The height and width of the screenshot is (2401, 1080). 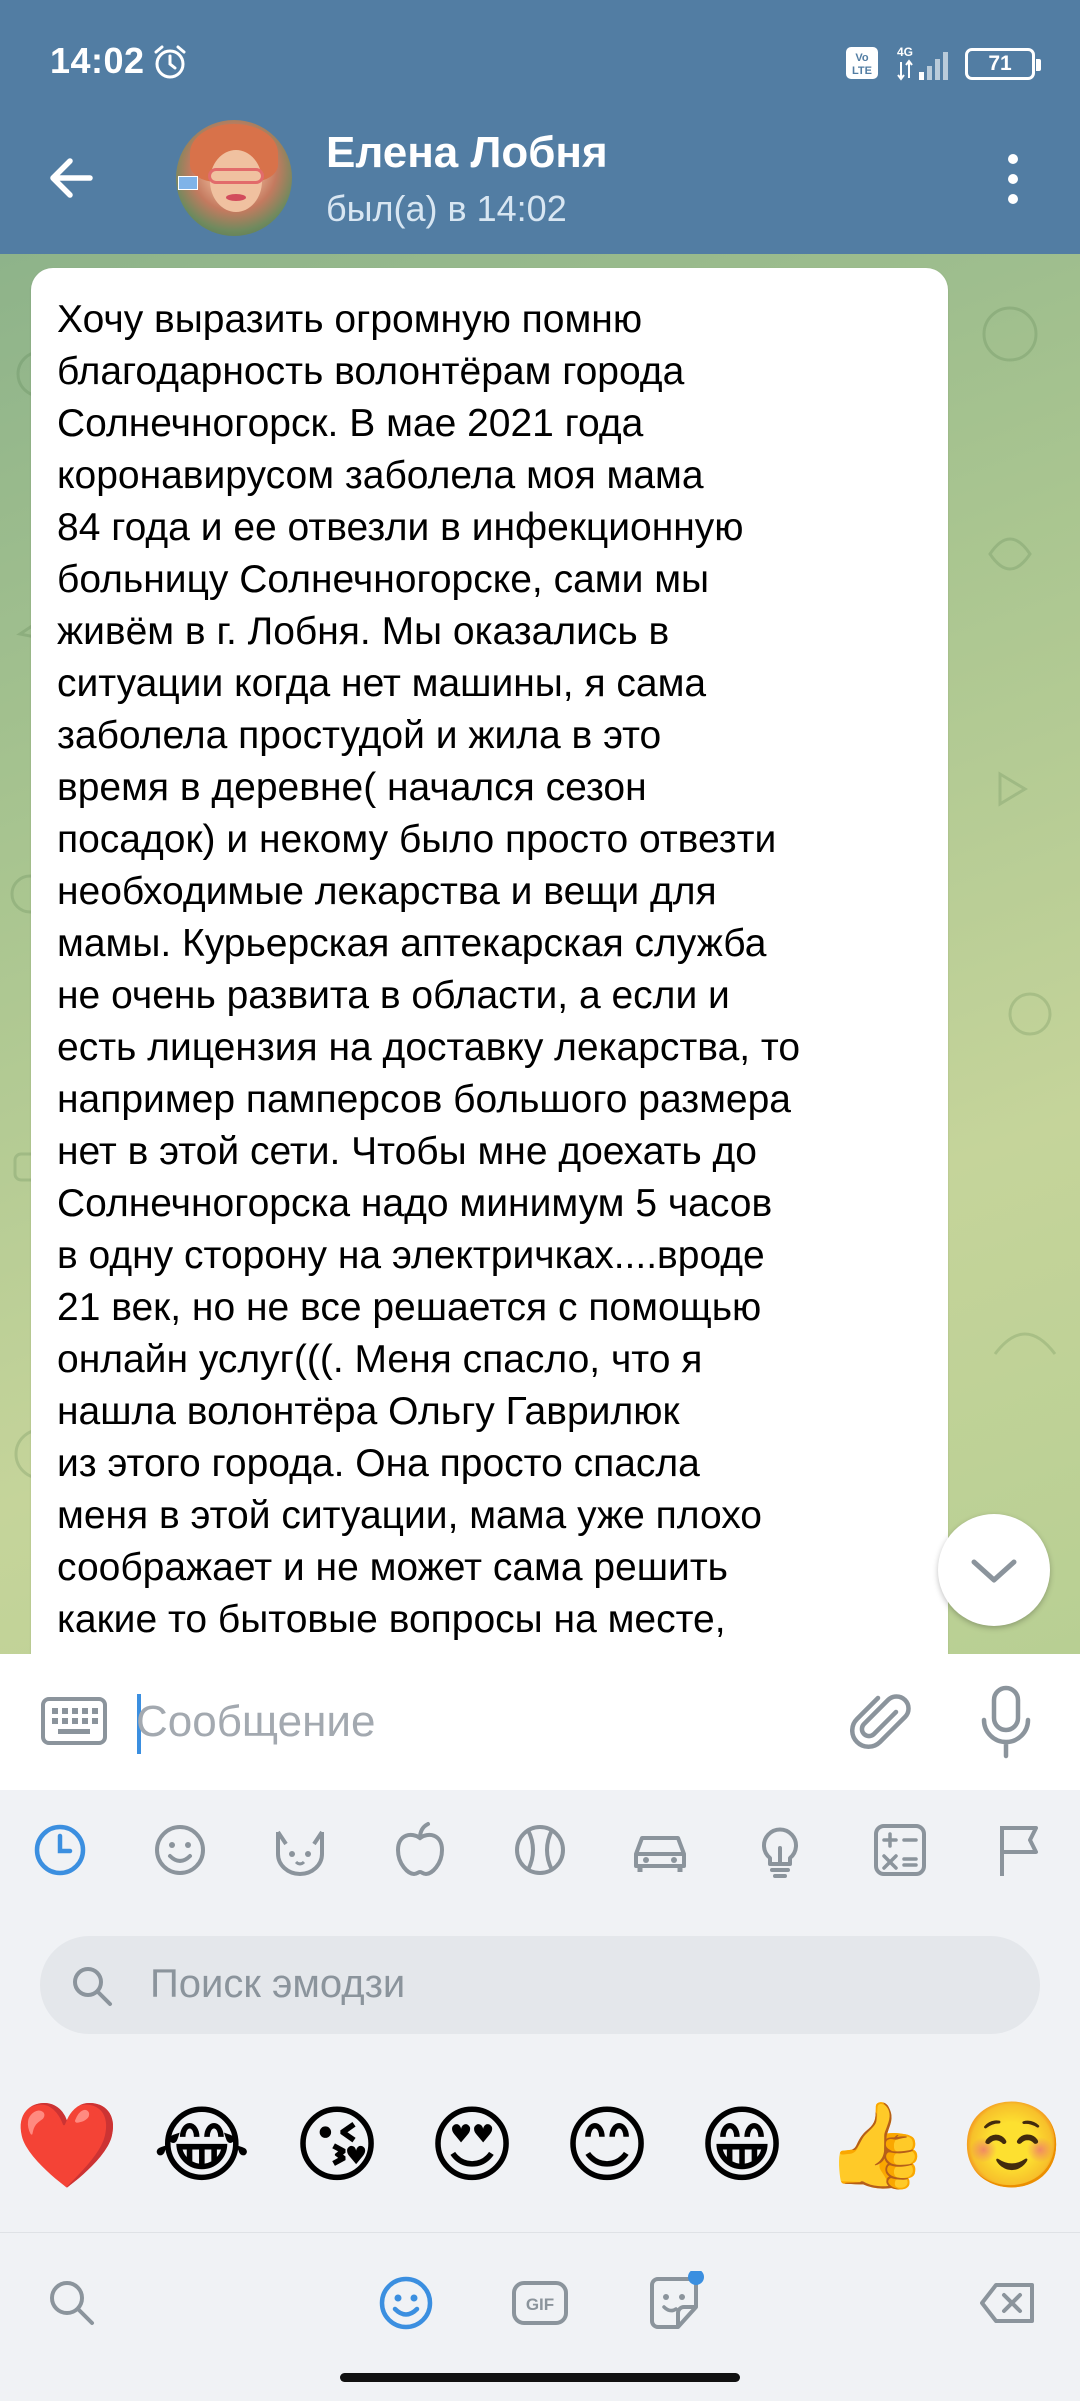 What do you see at coordinates (202, 2145) in the screenshot?
I see `emoji-tears-of-joy: 😂` at bounding box center [202, 2145].